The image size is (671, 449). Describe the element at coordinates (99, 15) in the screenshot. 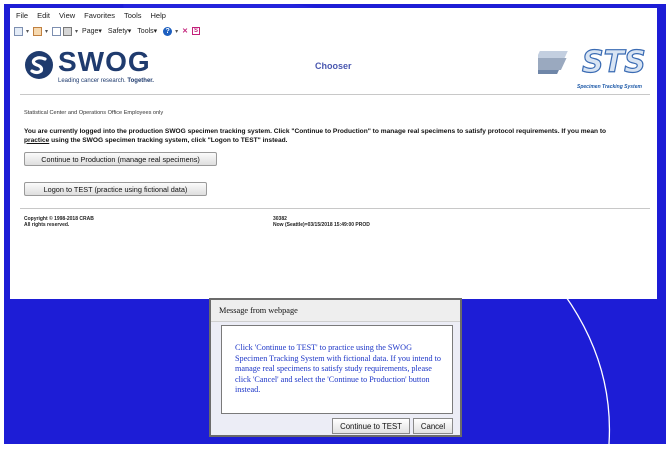

I see `menu-favorites: Favorites` at that location.